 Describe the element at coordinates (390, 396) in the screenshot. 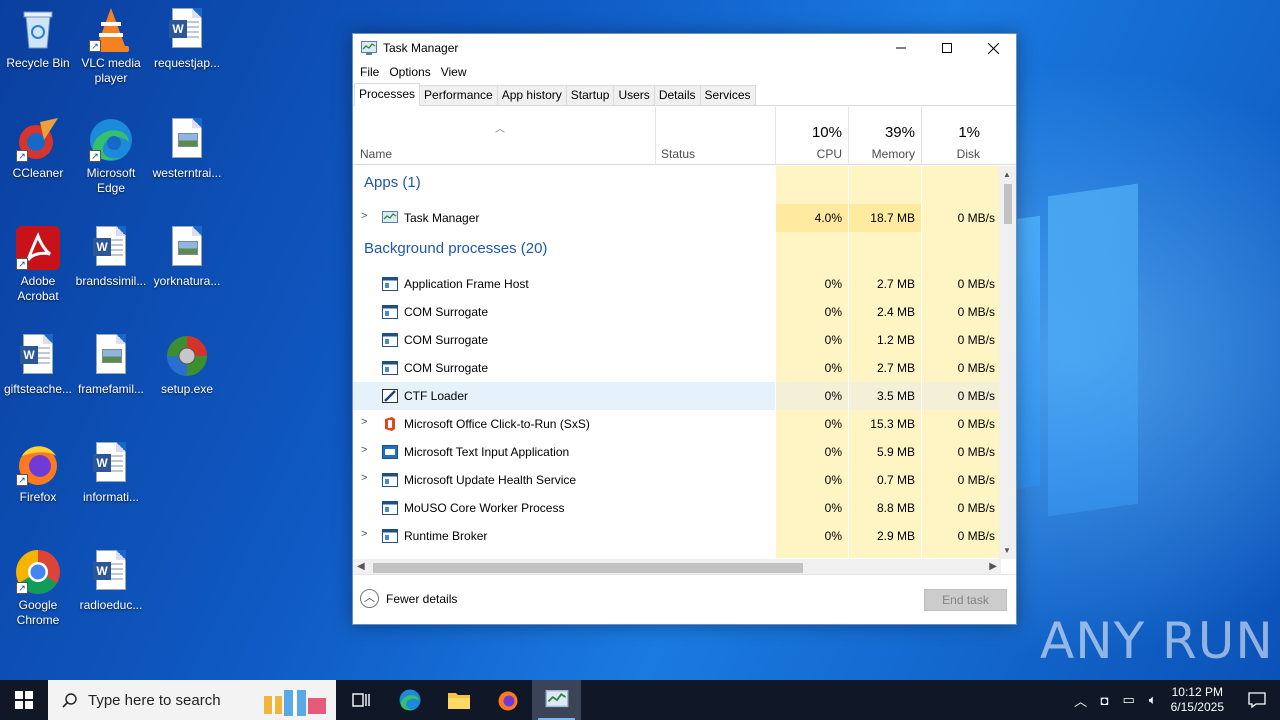

I see `ctf-loader-pen-icon` at that location.